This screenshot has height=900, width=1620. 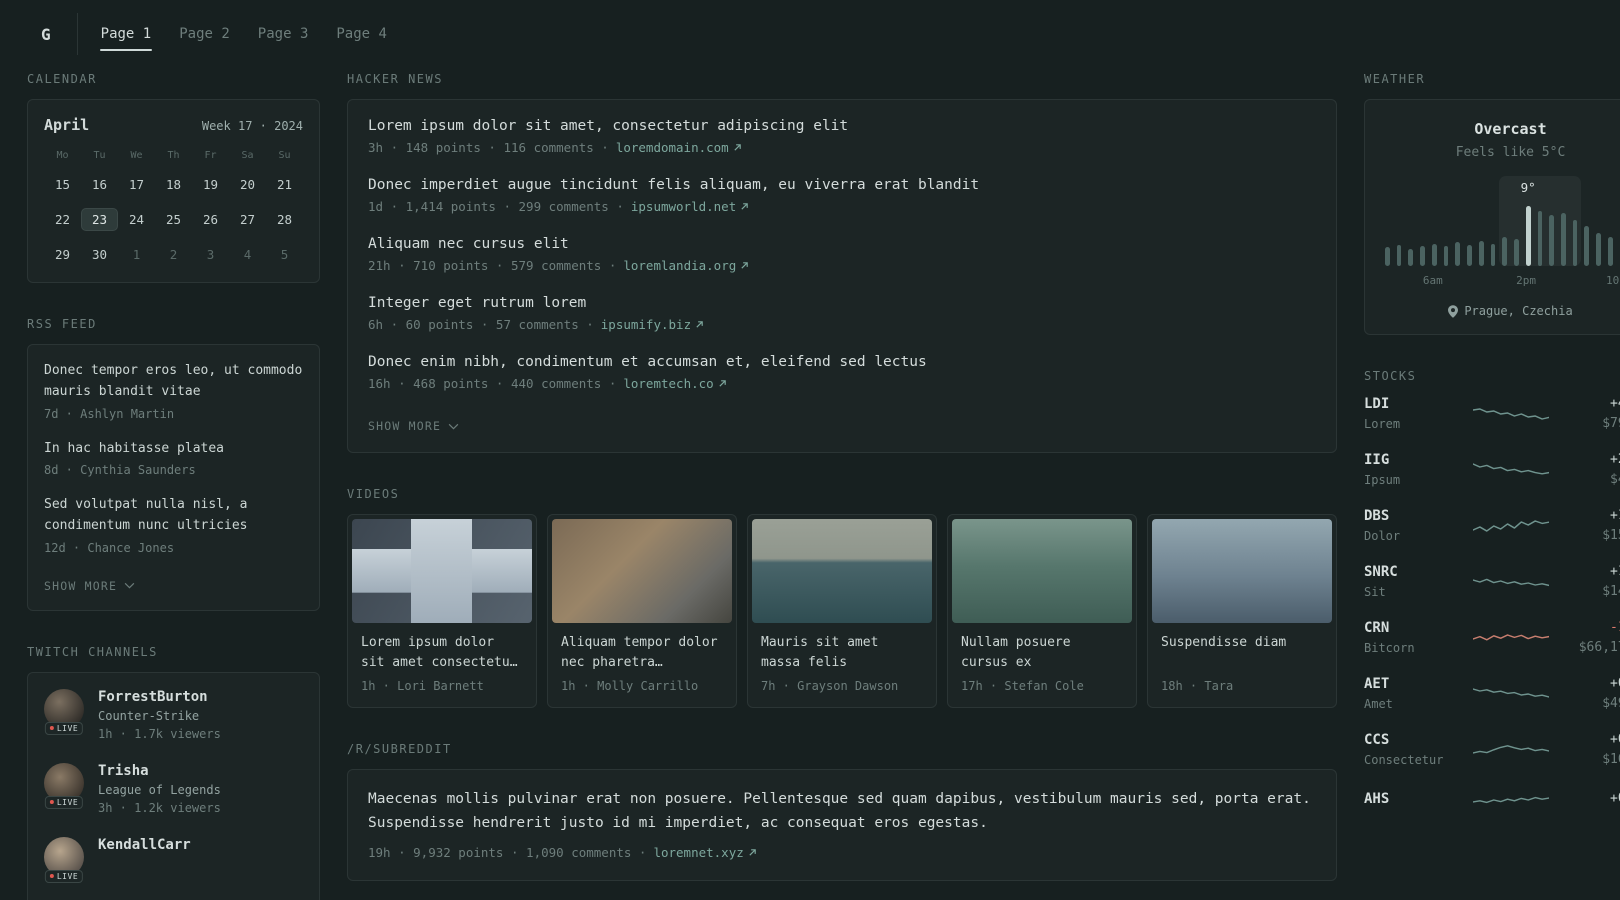 What do you see at coordinates (126, 34) in the screenshot?
I see `page-tab: Page 1` at bounding box center [126, 34].